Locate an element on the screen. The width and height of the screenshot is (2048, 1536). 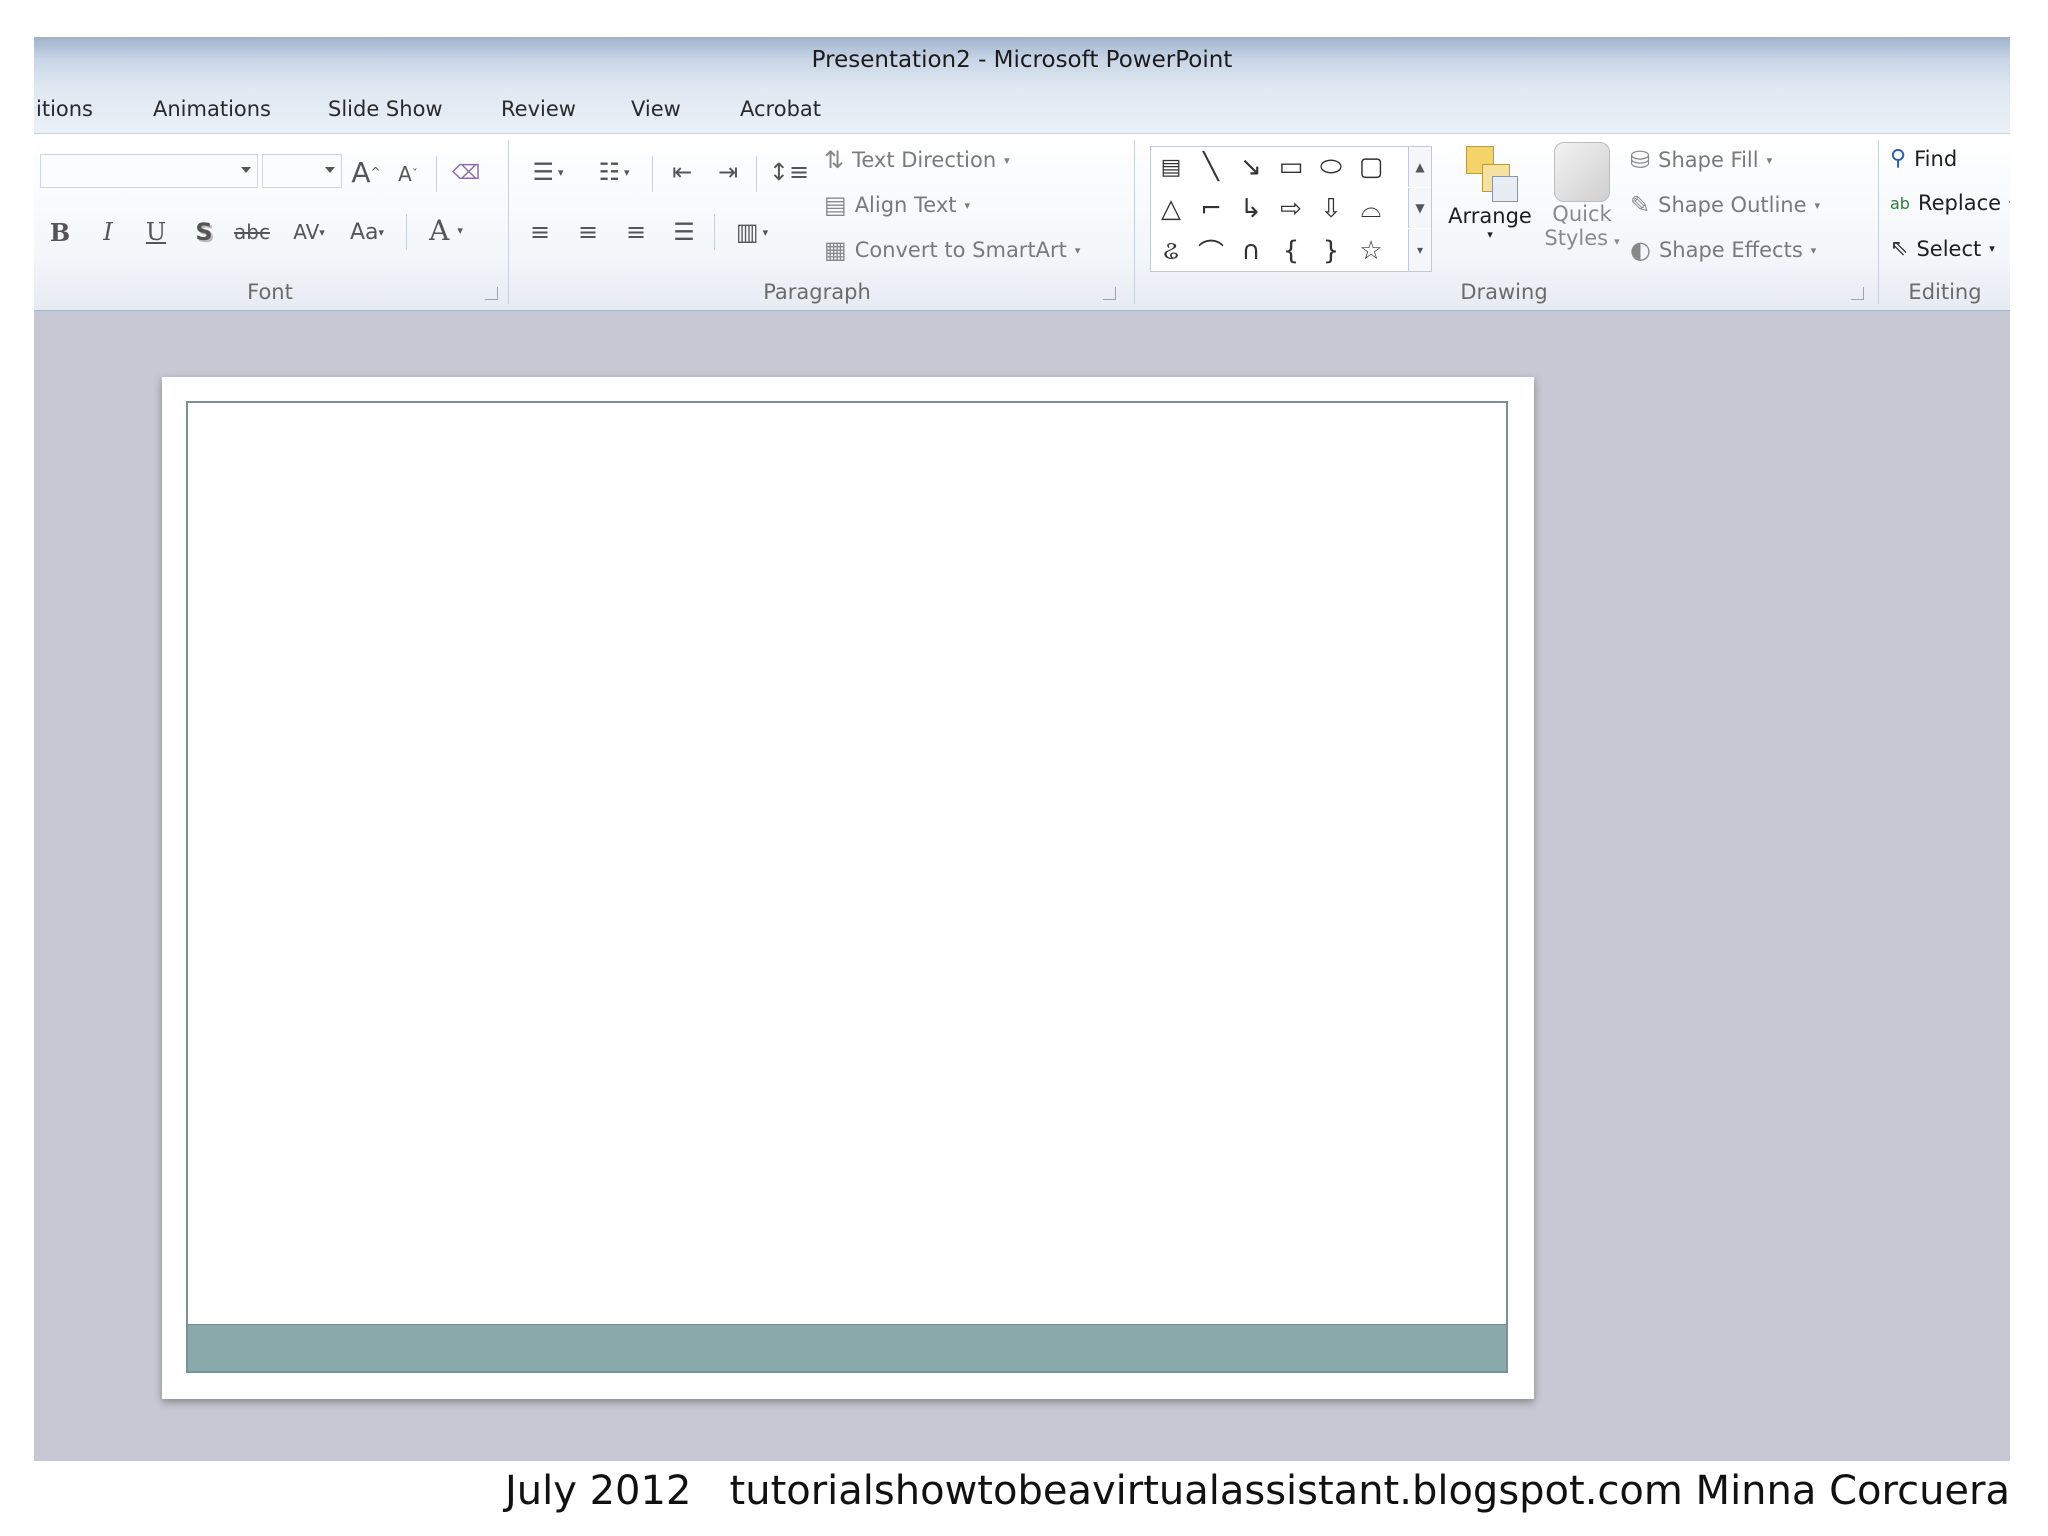
arrange-icon is located at coordinates (1490, 173).